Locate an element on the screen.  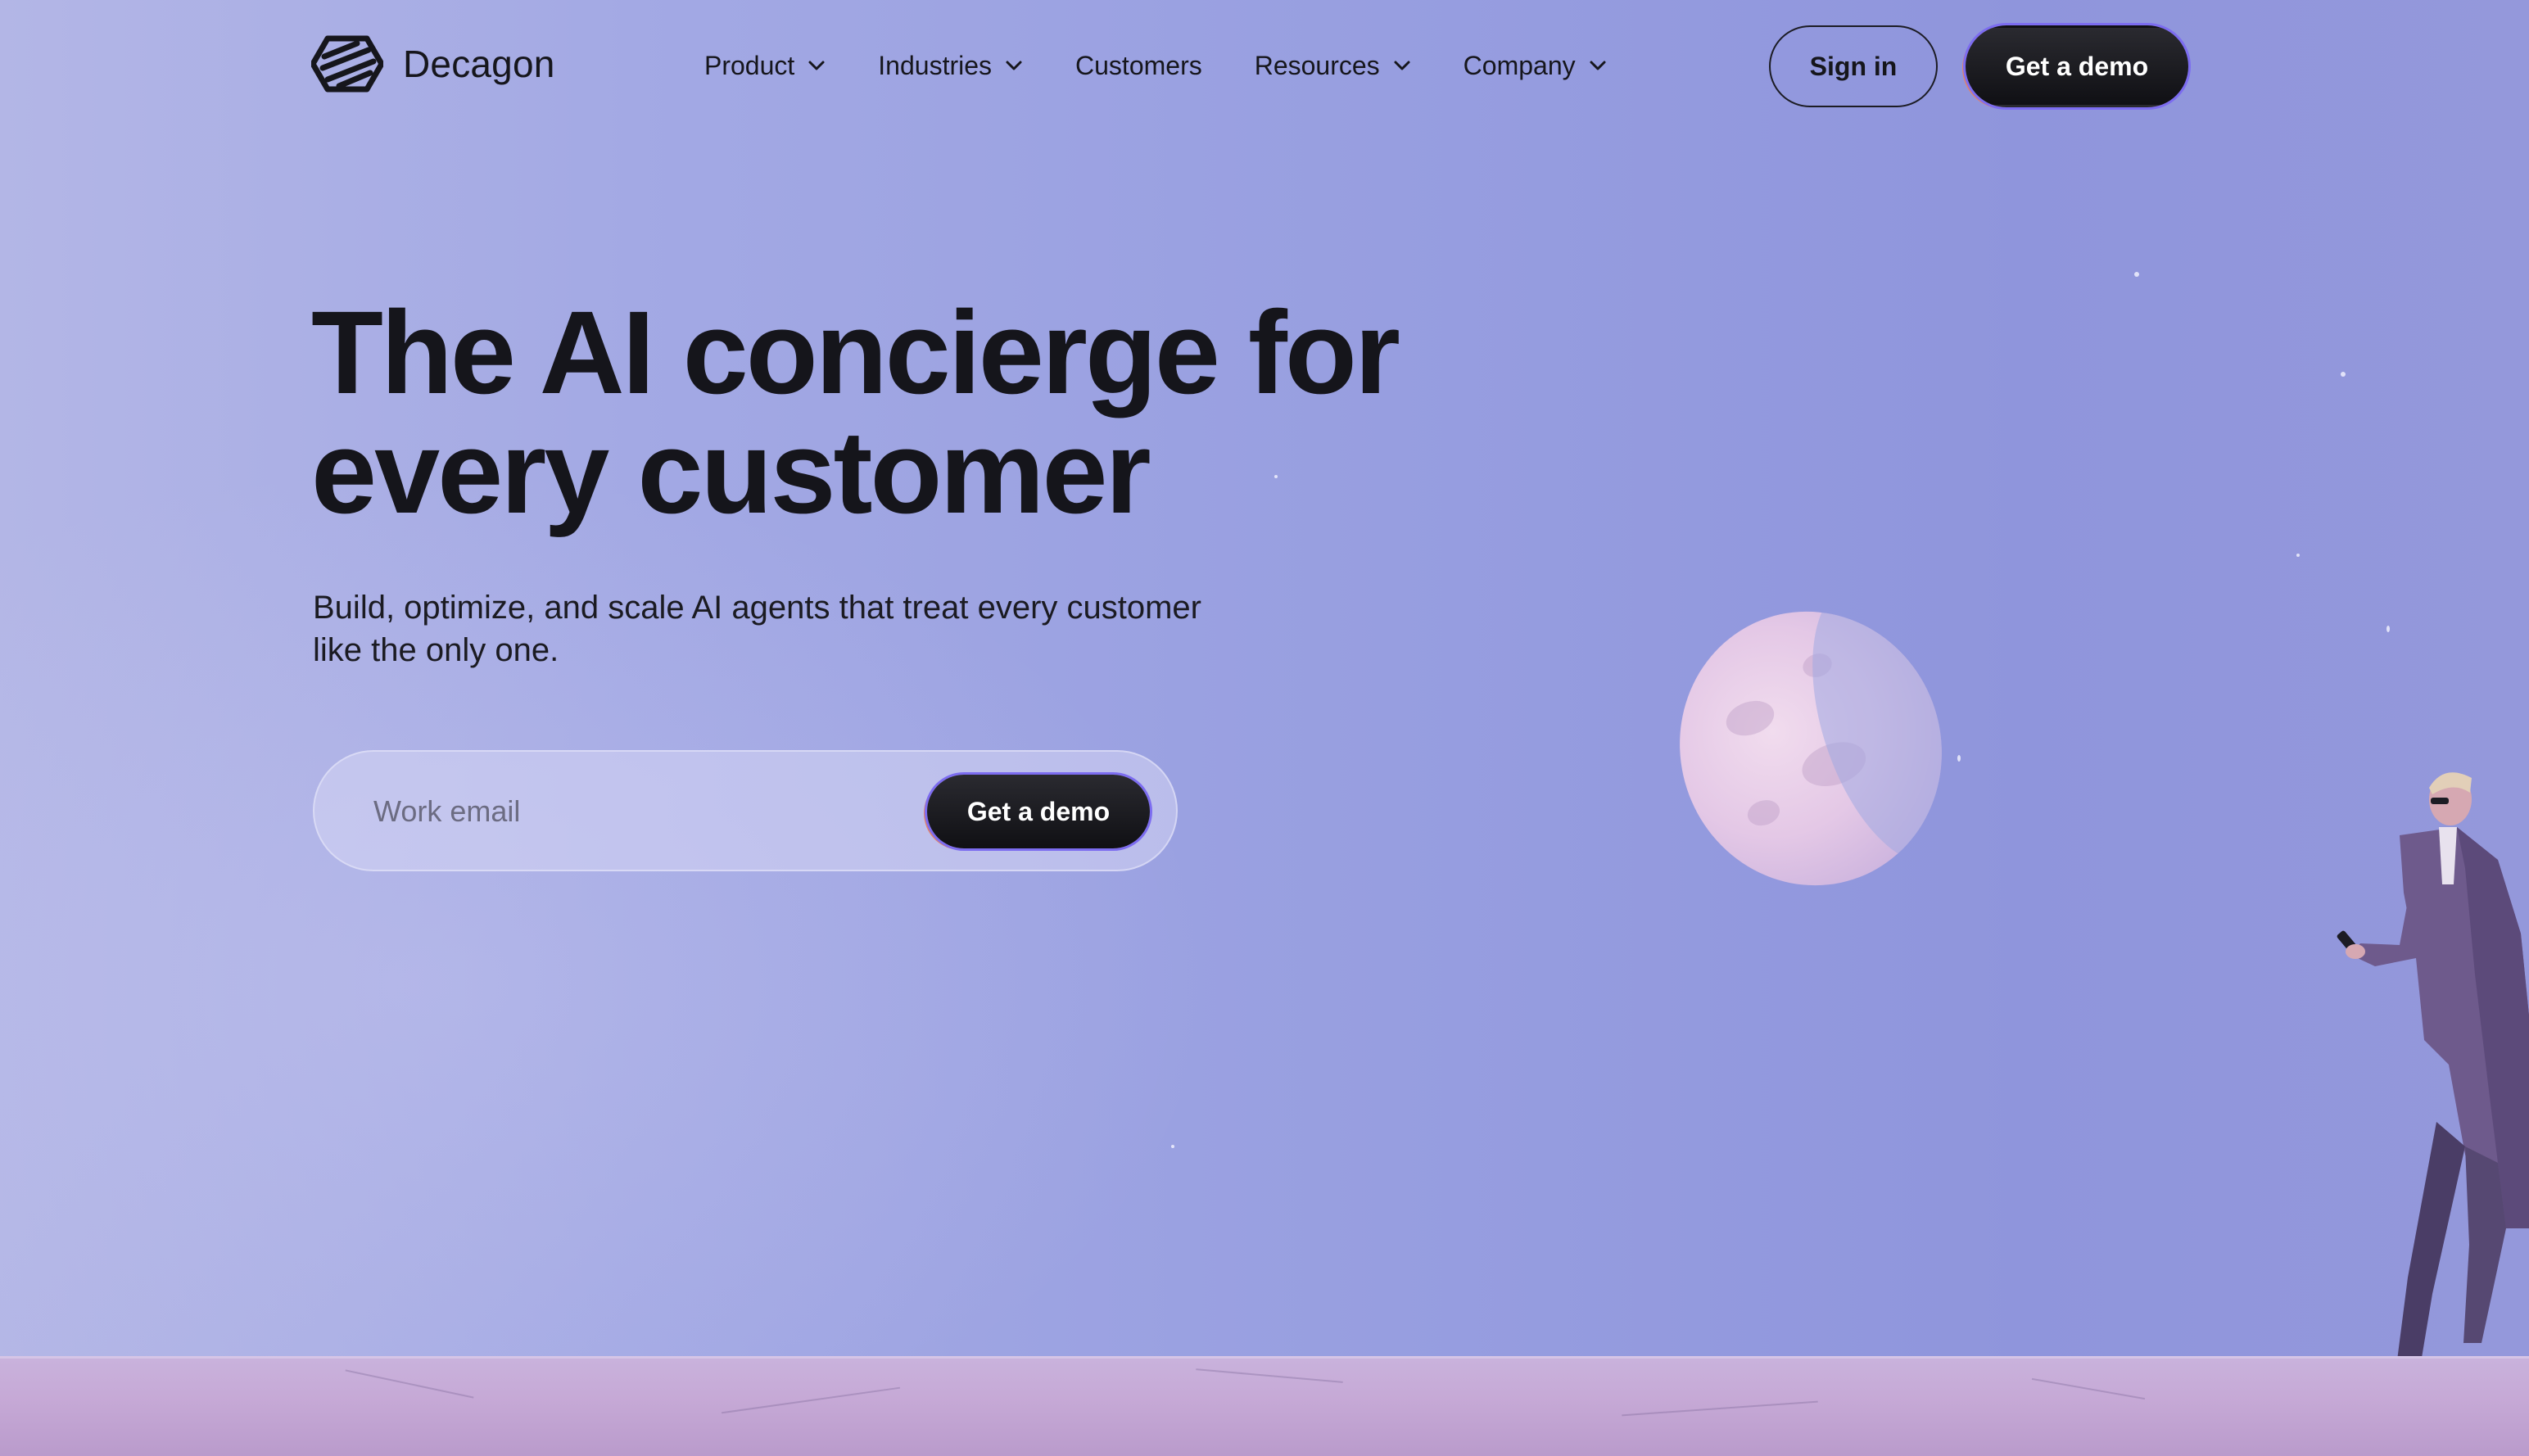
hero-subtitle-line2: like the only one. is located at coordinates (436, 650).